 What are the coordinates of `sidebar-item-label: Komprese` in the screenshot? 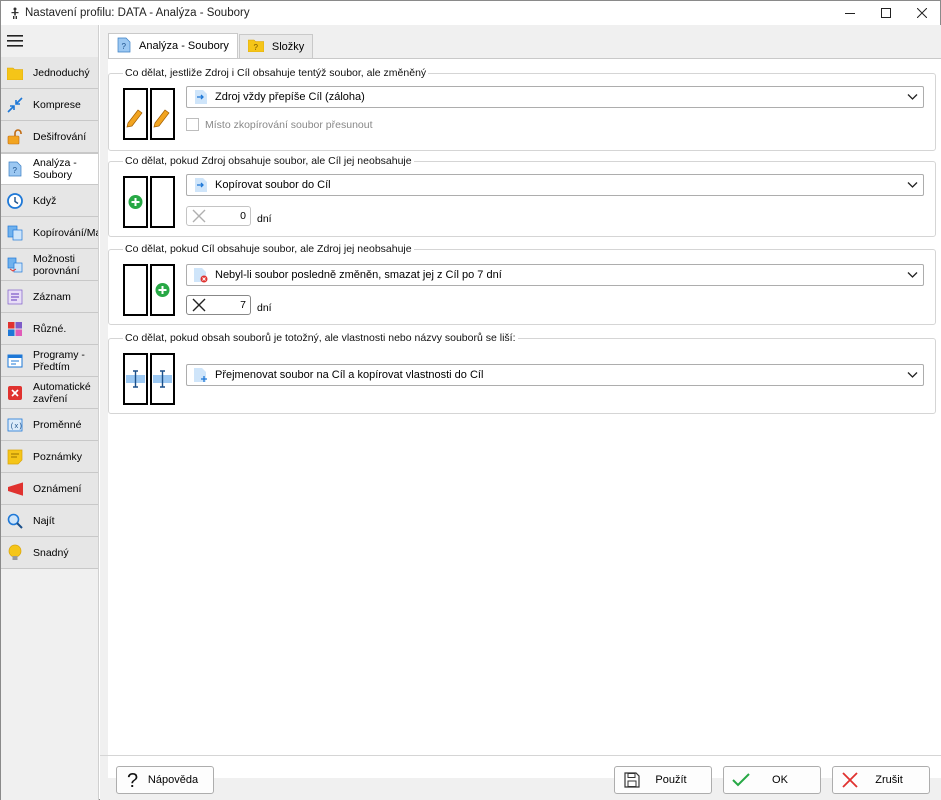 It's located at (57, 104).